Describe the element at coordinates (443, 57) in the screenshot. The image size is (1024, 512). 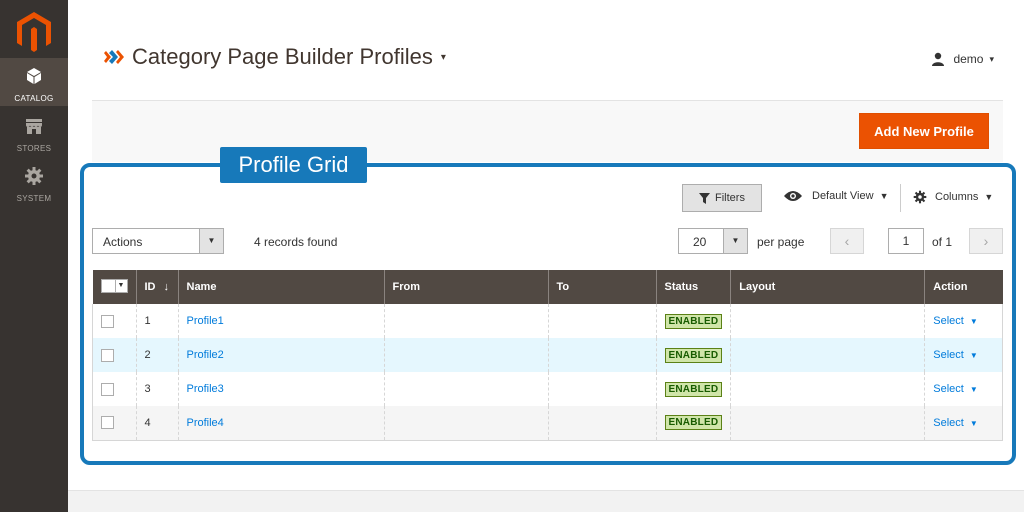
I see `title-dropdown-caret-icon: ▾` at that location.